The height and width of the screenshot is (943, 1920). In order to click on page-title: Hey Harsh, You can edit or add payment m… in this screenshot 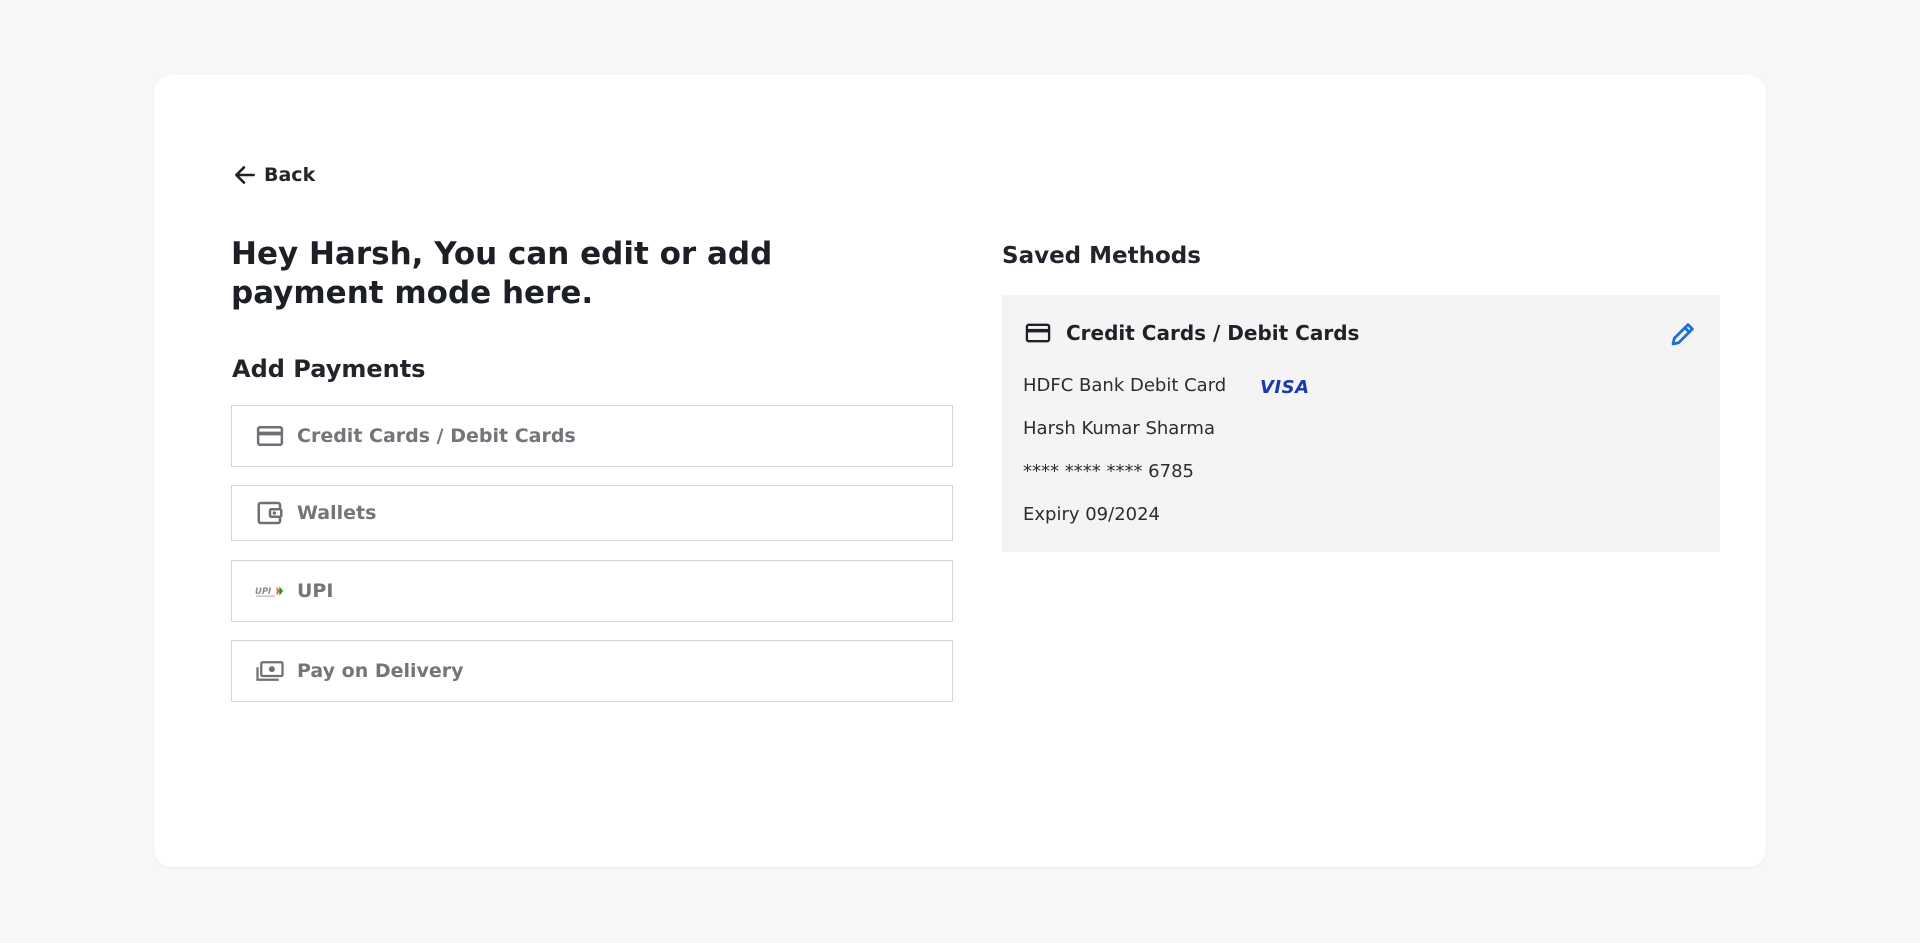, I will do `click(502, 273)`.